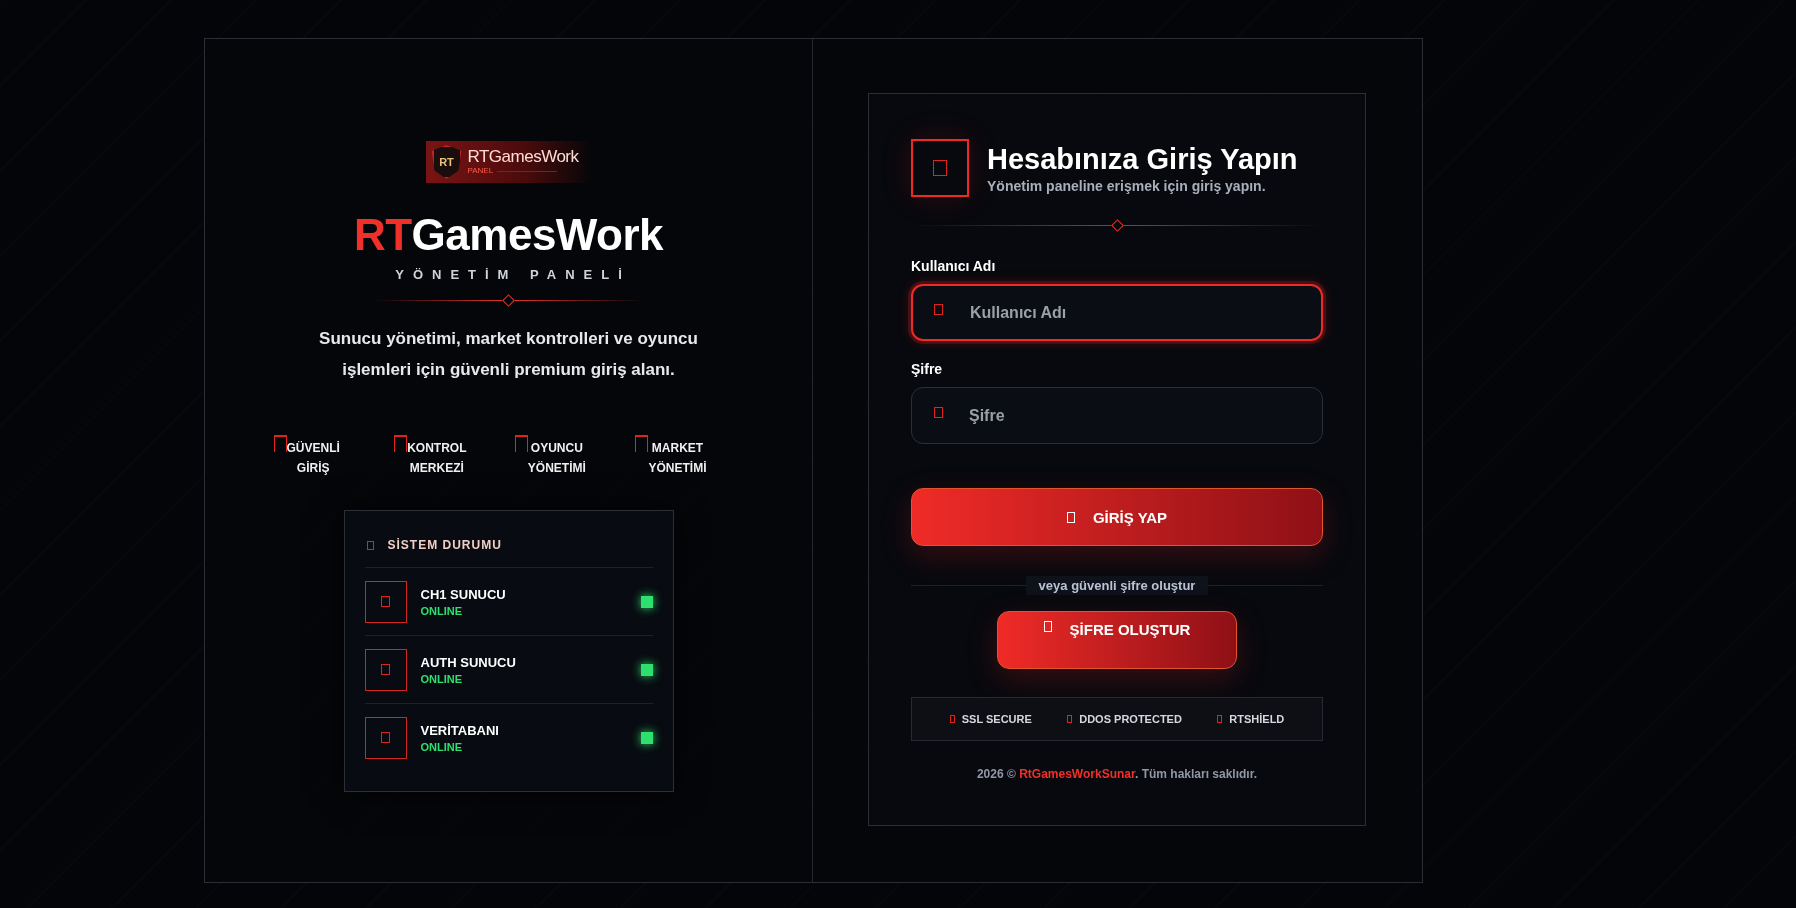 This screenshot has width=1796, height=908. Describe the element at coordinates (1117, 585) in the screenshot. I see `separator-text: veya güvenli şifre oluştur` at that location.